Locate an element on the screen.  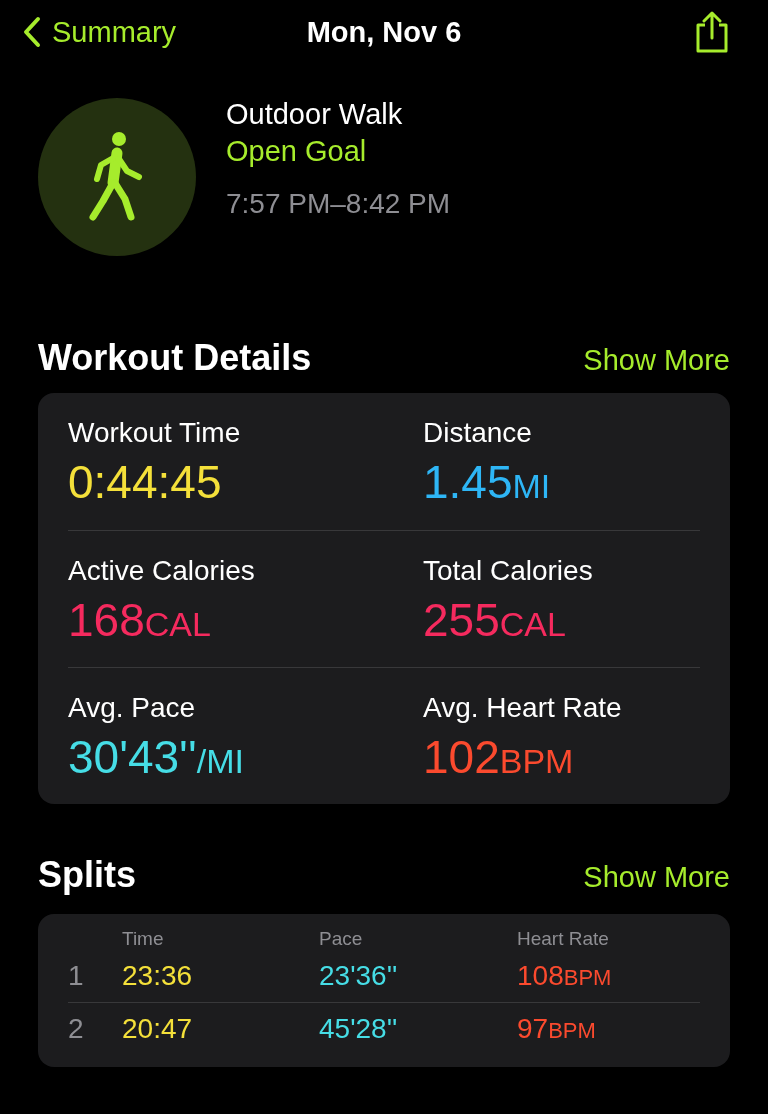
metric-label: Distance is located at coordinates (477, 433).